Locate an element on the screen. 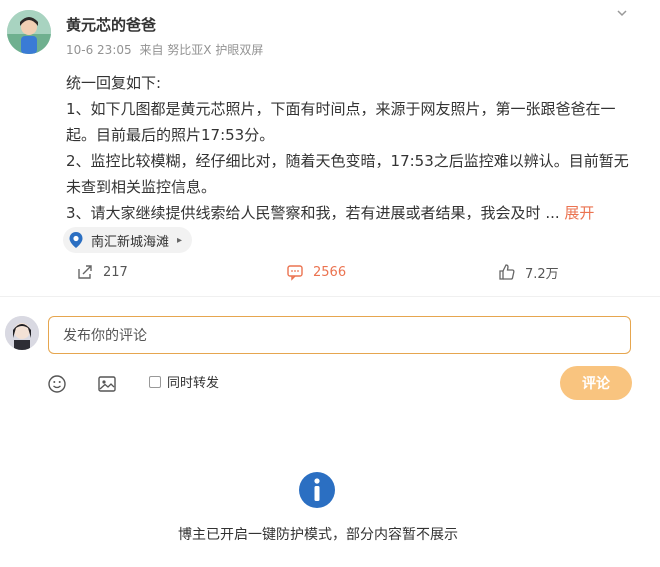  more-options-icon is located at coordinates (622, 14).